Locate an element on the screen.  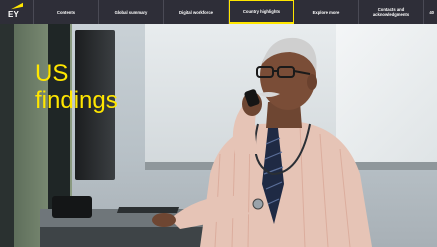
logo-text: EY is located at coordinates (14, 14).